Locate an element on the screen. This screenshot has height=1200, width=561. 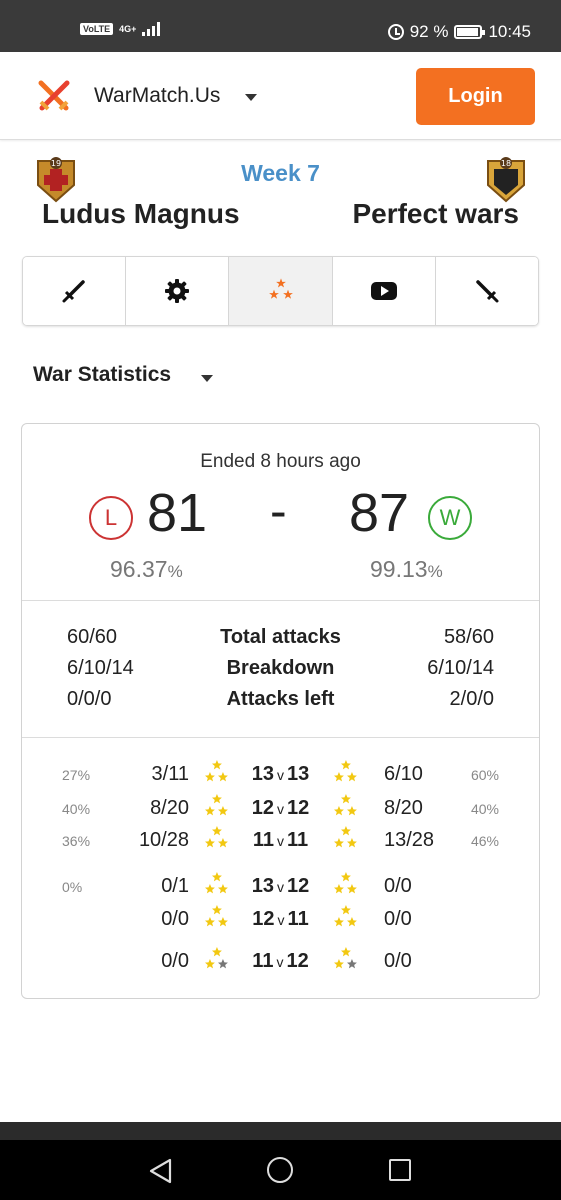
townhall-row: 27% 3/11 13 v 13 6/10 60% is located at coordinates (280, 776).